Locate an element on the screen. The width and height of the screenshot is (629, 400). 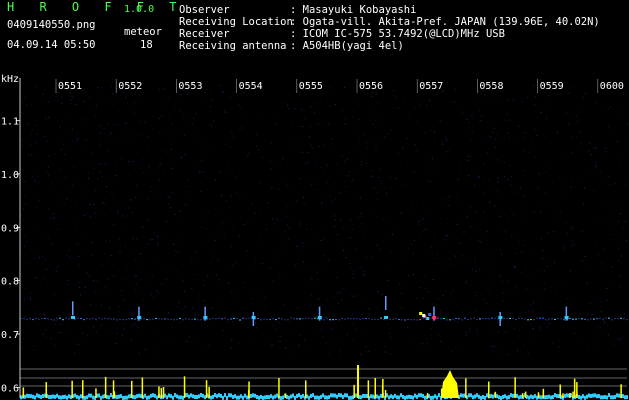
x-tick-label: 0558 is located at coordinates (491, 86).